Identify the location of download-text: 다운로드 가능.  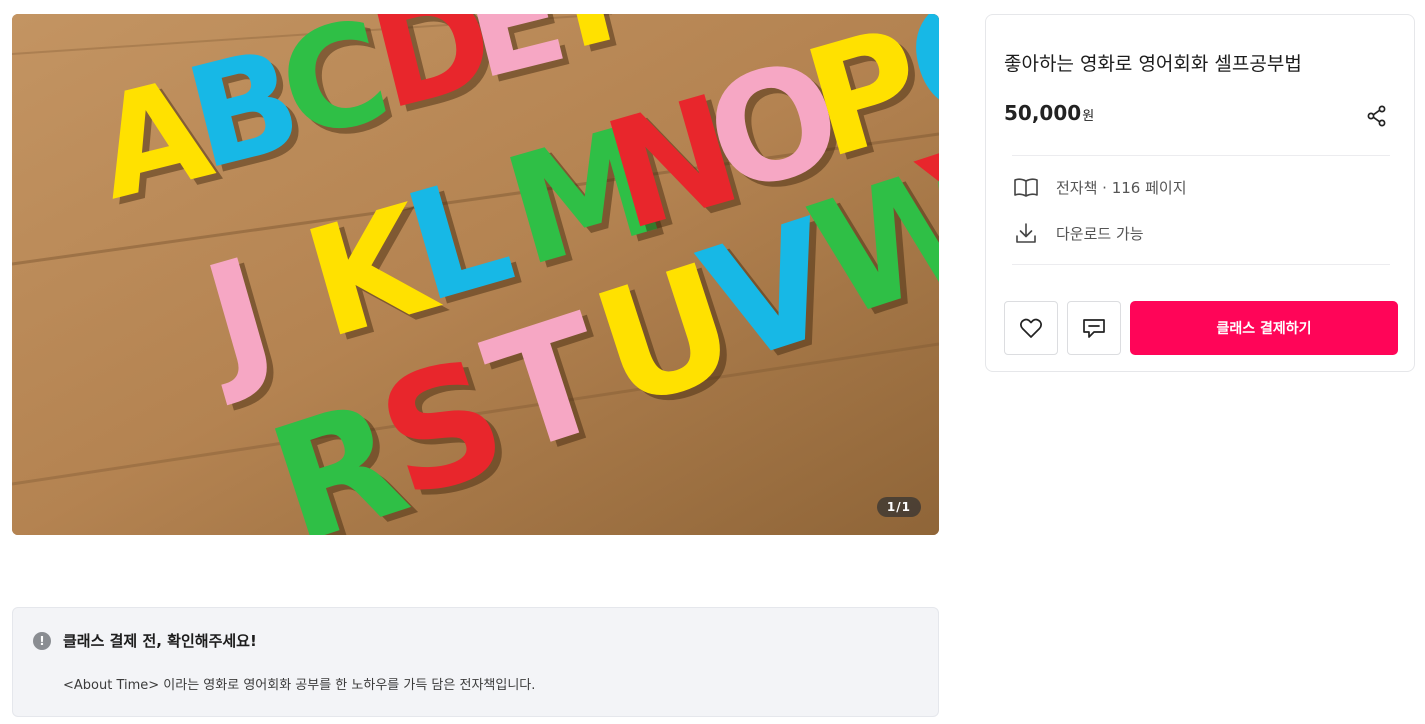
(1100, 233).